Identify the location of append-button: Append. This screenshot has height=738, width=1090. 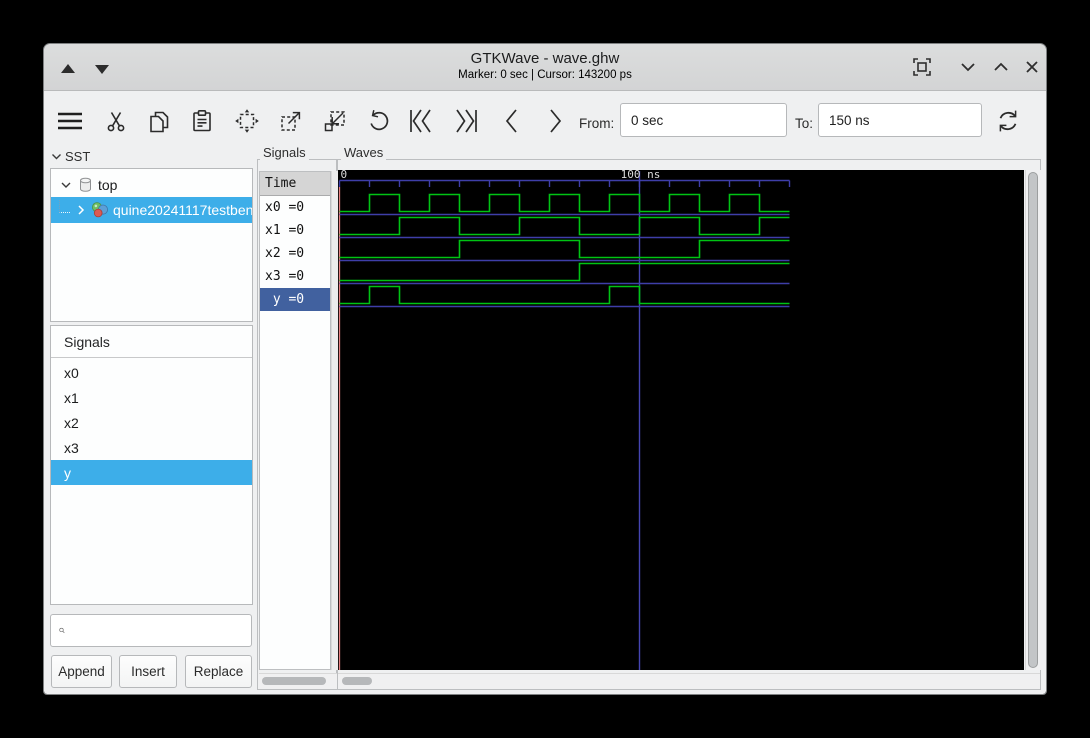
(81, 671).